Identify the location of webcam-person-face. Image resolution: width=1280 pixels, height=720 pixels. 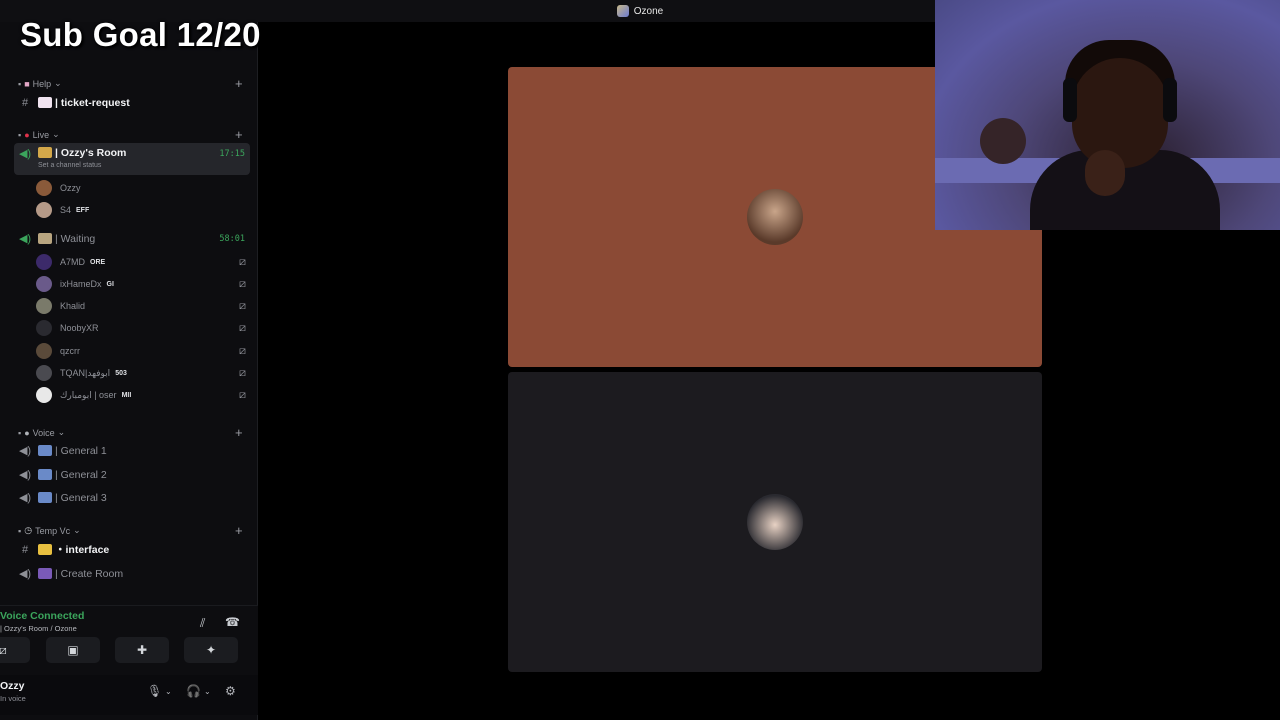
(1120, 113).